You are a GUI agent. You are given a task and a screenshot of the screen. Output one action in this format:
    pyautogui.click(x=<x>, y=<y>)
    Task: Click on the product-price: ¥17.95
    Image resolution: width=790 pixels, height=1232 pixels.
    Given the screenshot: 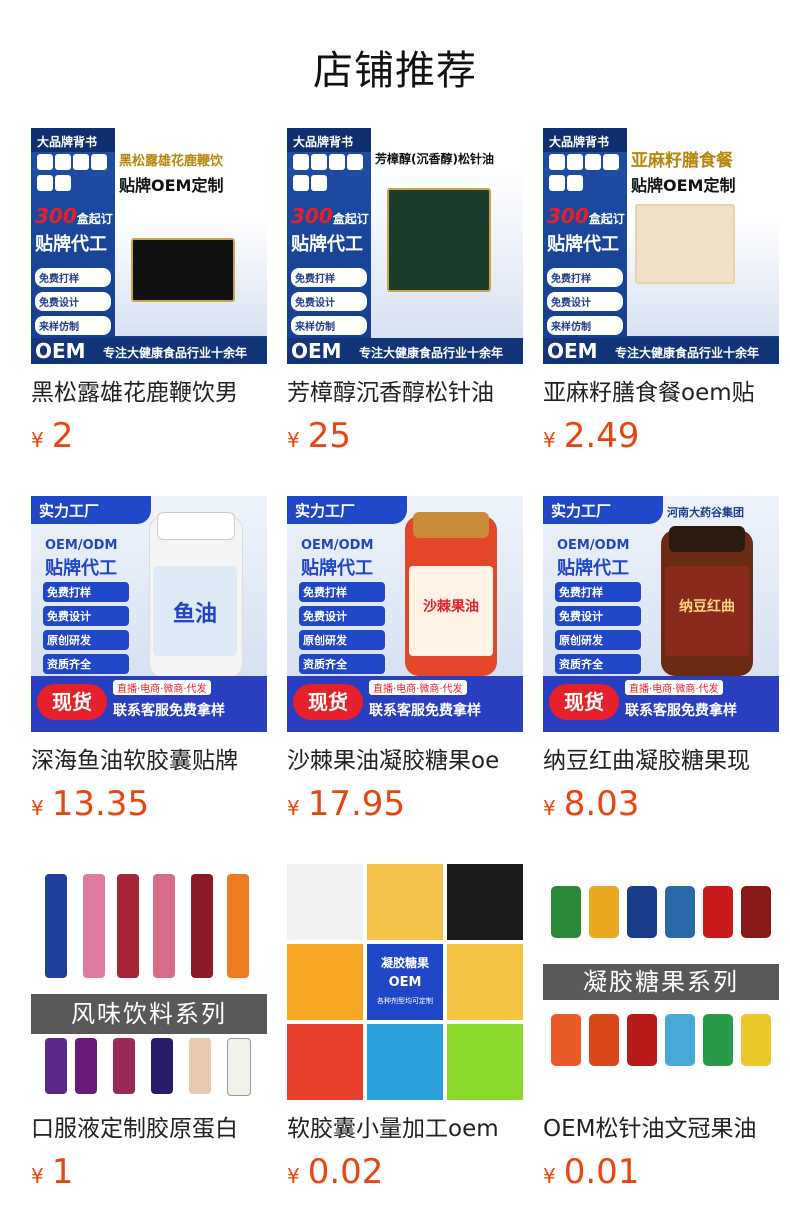 What is the action you would take?
    pyautogui.click(x=346, y=804)
    